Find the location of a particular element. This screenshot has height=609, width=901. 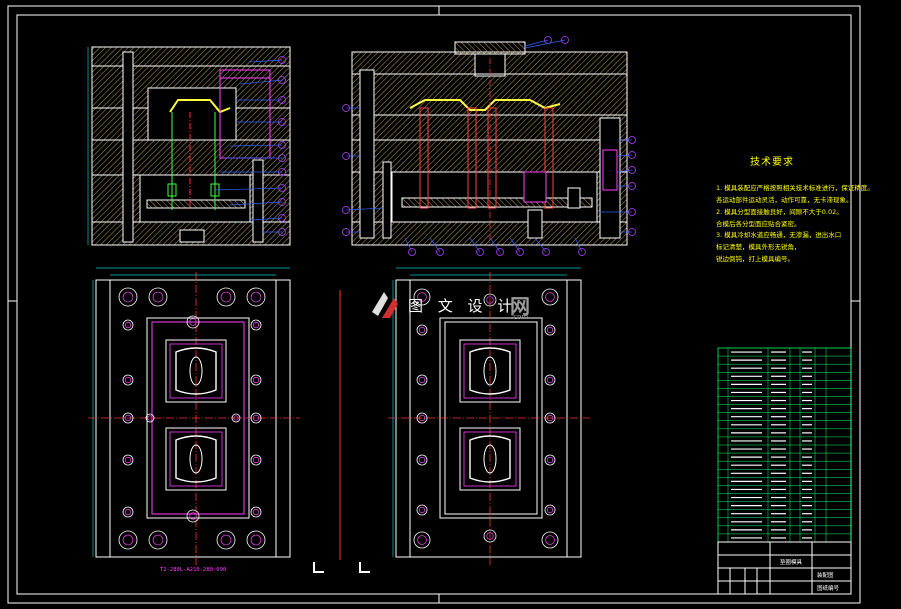

section-view-right is located at coordinates (489, 143).